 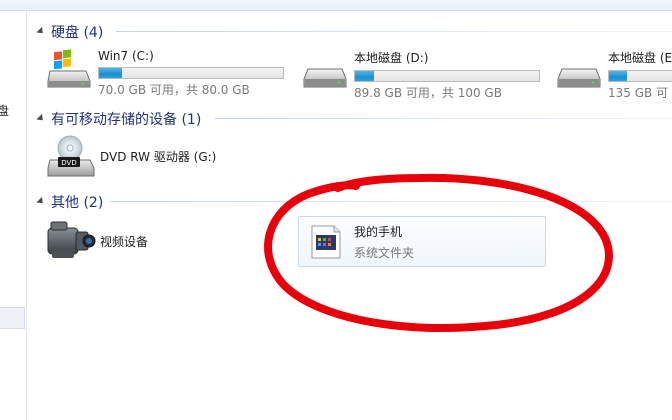 I want to click on dvd-drive-icon: DVD, so click(x=71, y=156).